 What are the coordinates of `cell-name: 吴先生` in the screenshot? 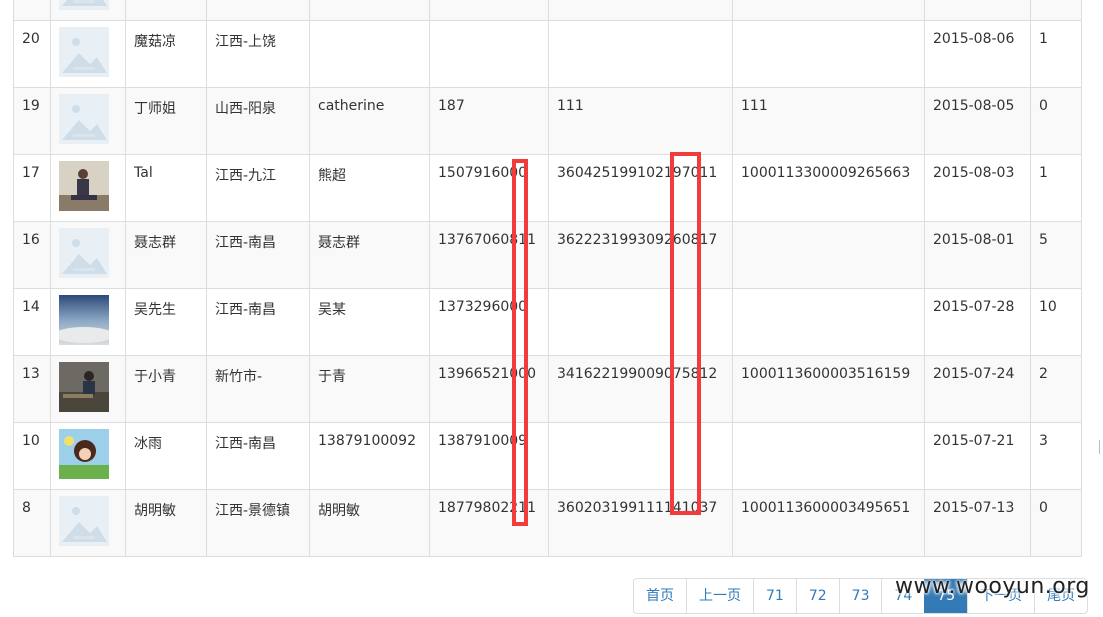 It's located at (166, 322).